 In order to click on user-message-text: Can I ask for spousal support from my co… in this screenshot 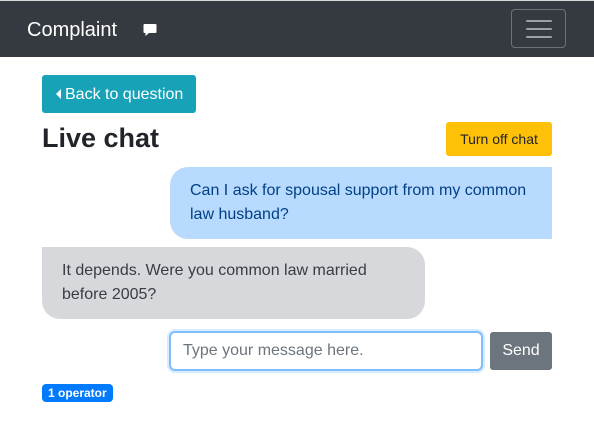, I will do `click(358, 202)`.